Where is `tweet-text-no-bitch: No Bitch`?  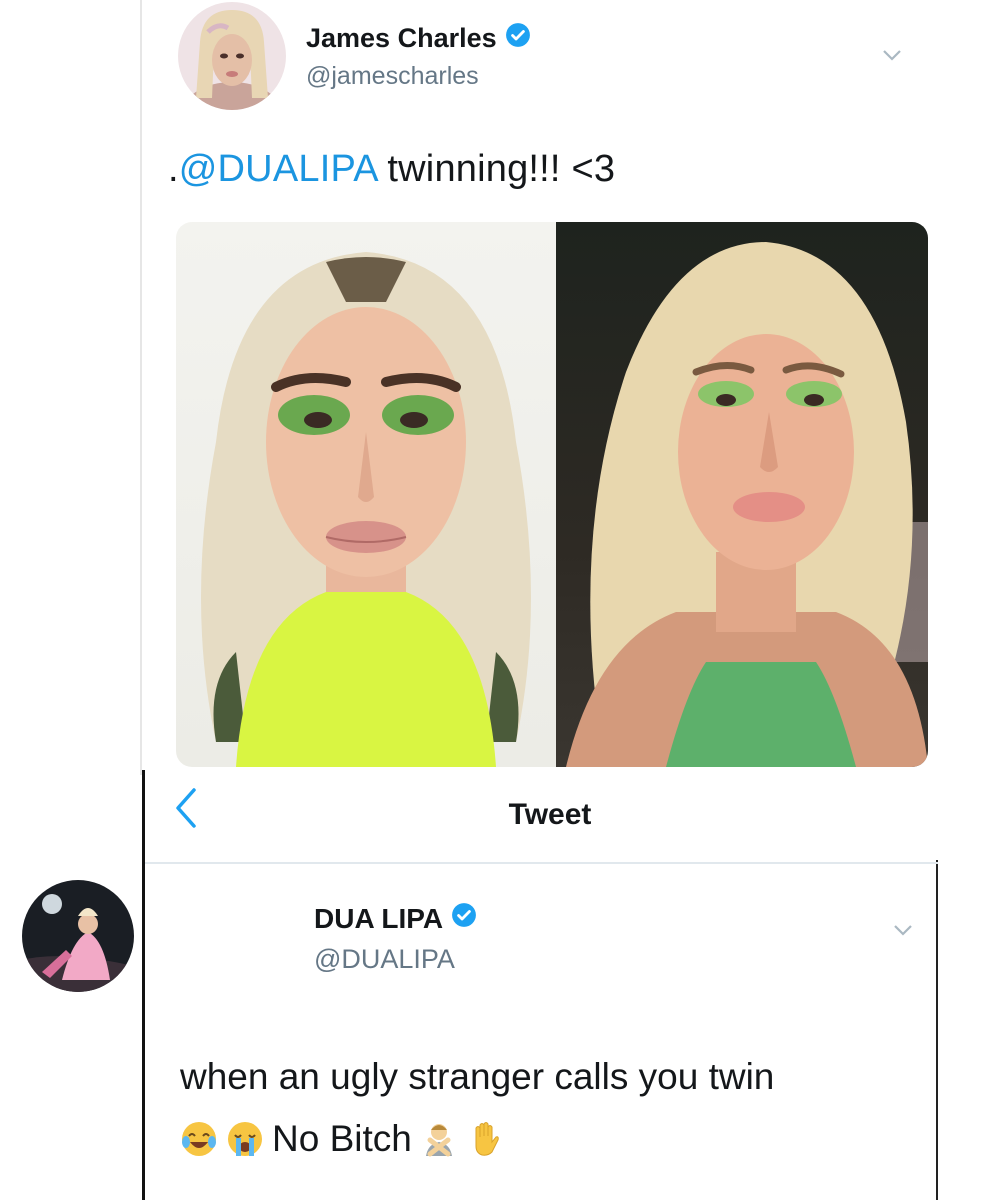
tweet-text-no-bitch: No Bitch is located at coordinates (342, 1138).